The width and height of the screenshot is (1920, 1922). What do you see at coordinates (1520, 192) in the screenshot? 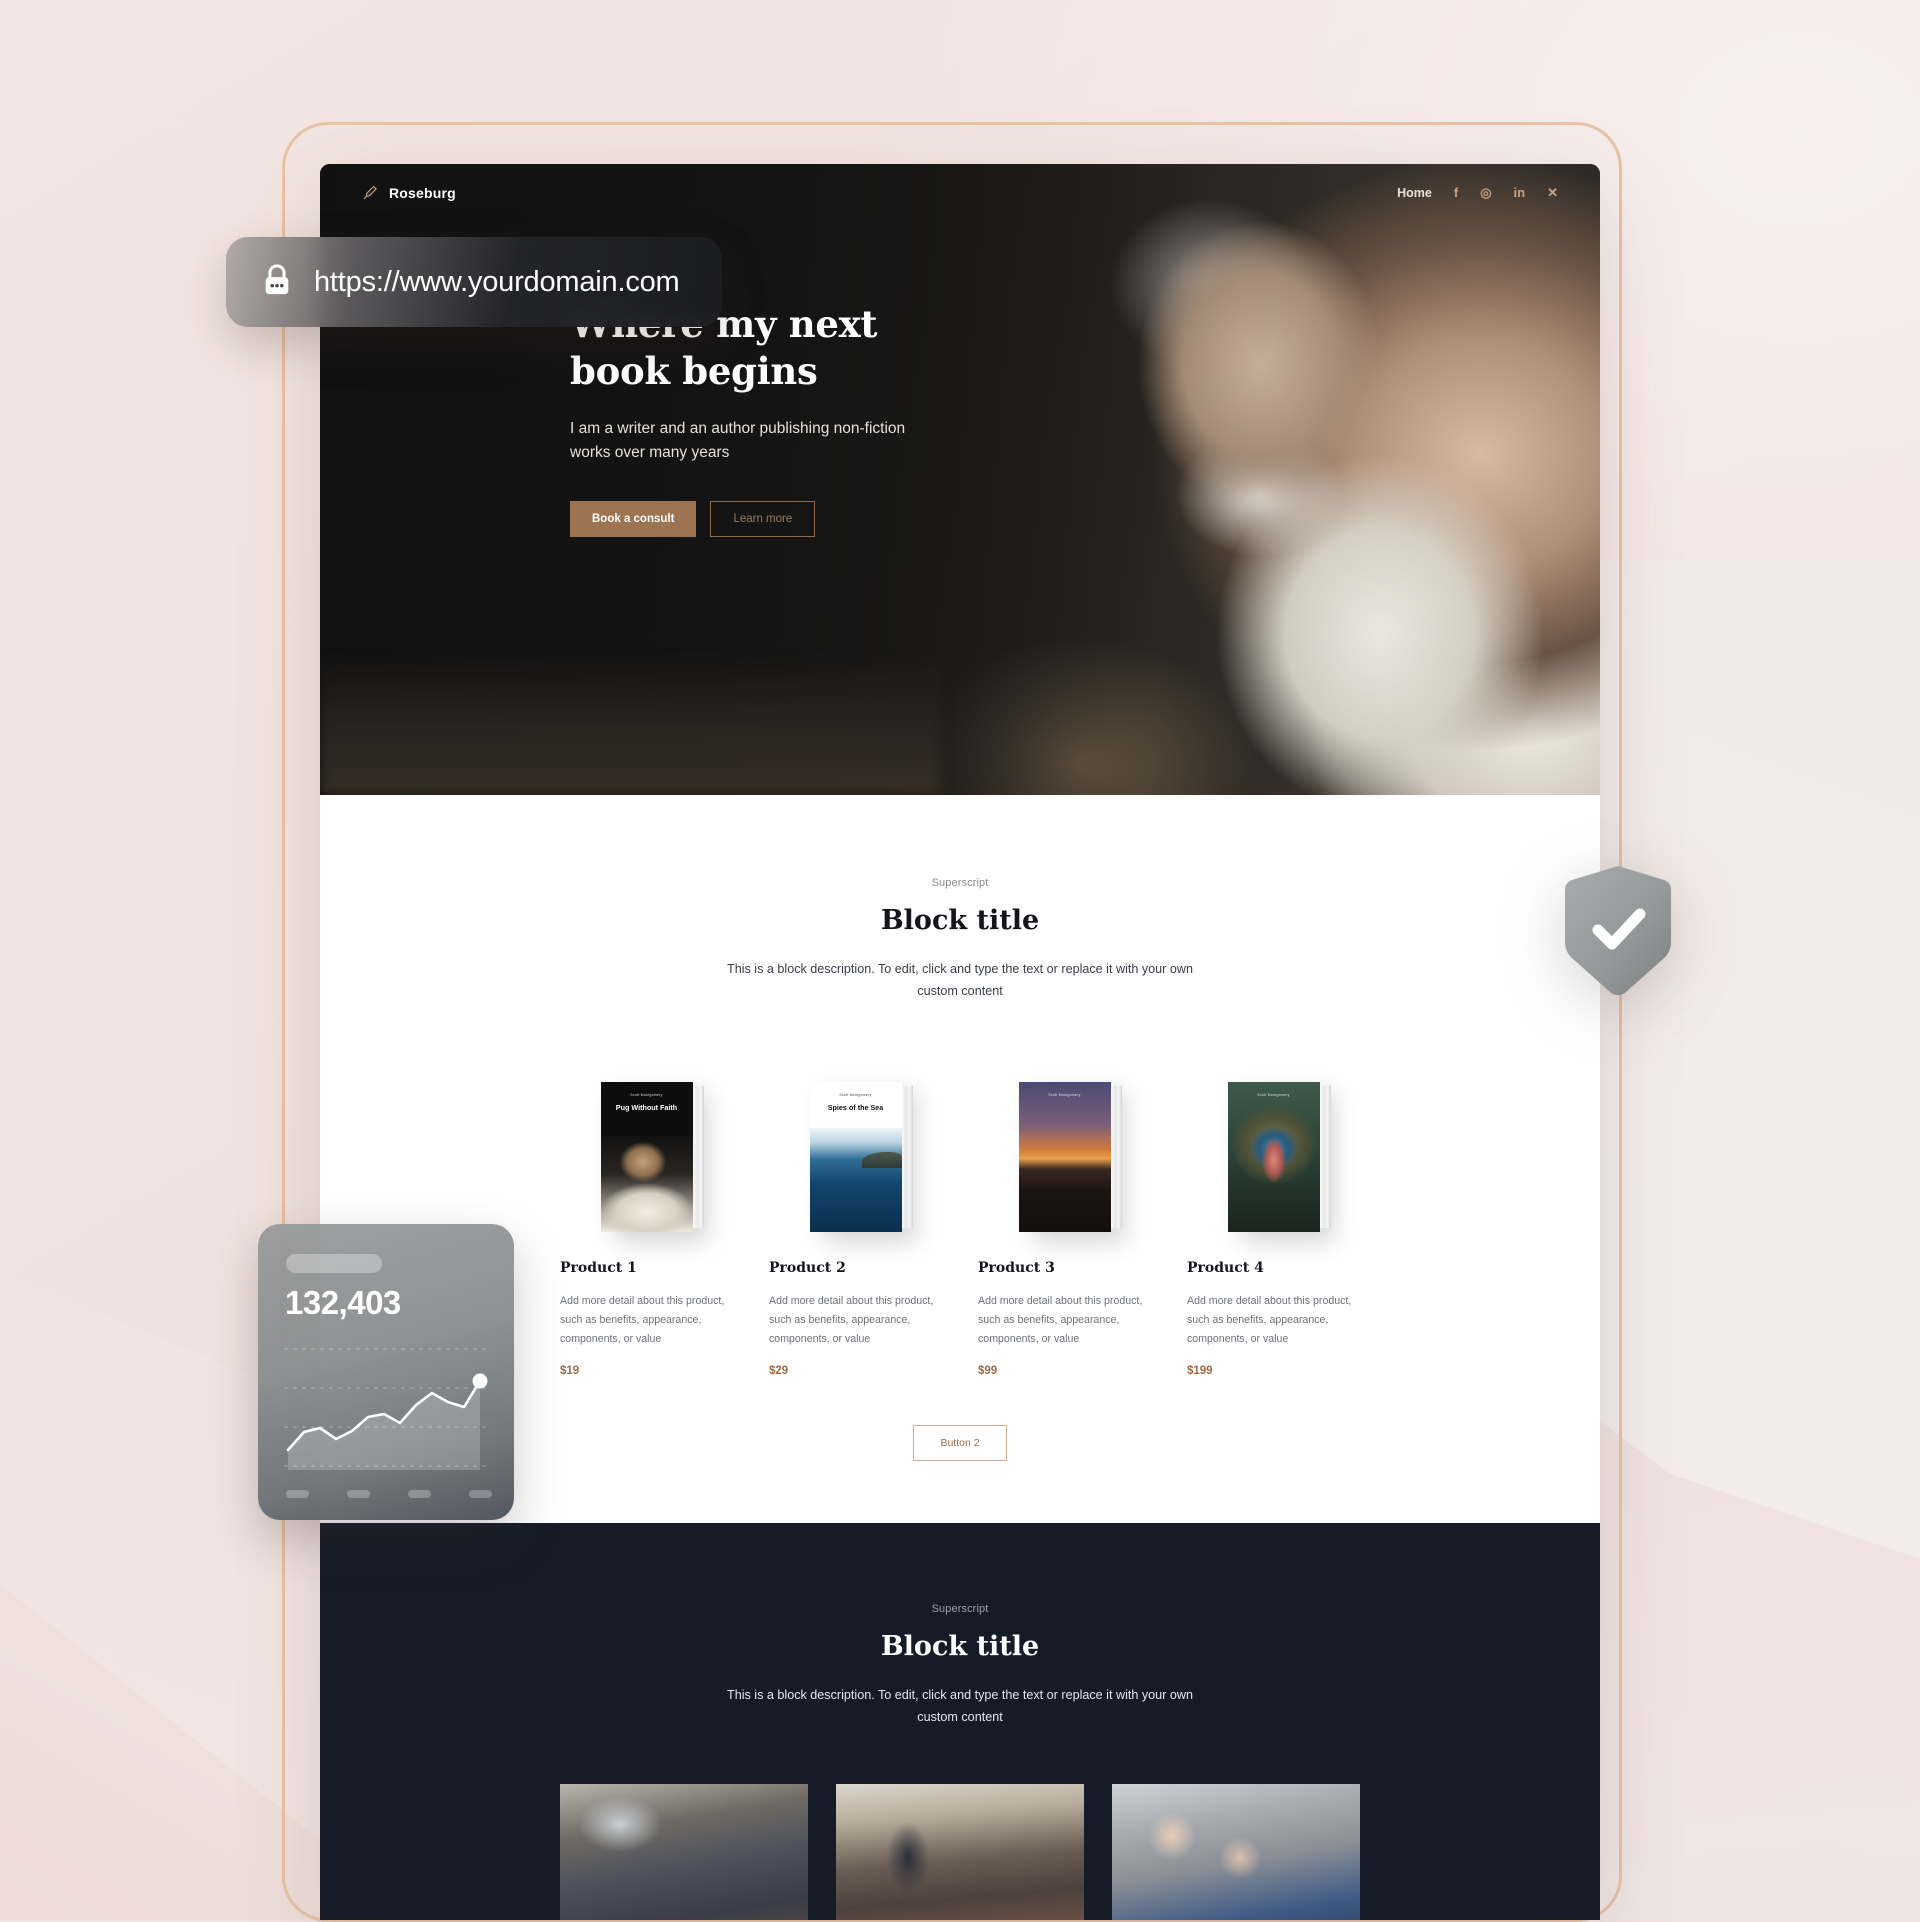
I see `linkedin-icon: in` at bounding box center [1520, 192].